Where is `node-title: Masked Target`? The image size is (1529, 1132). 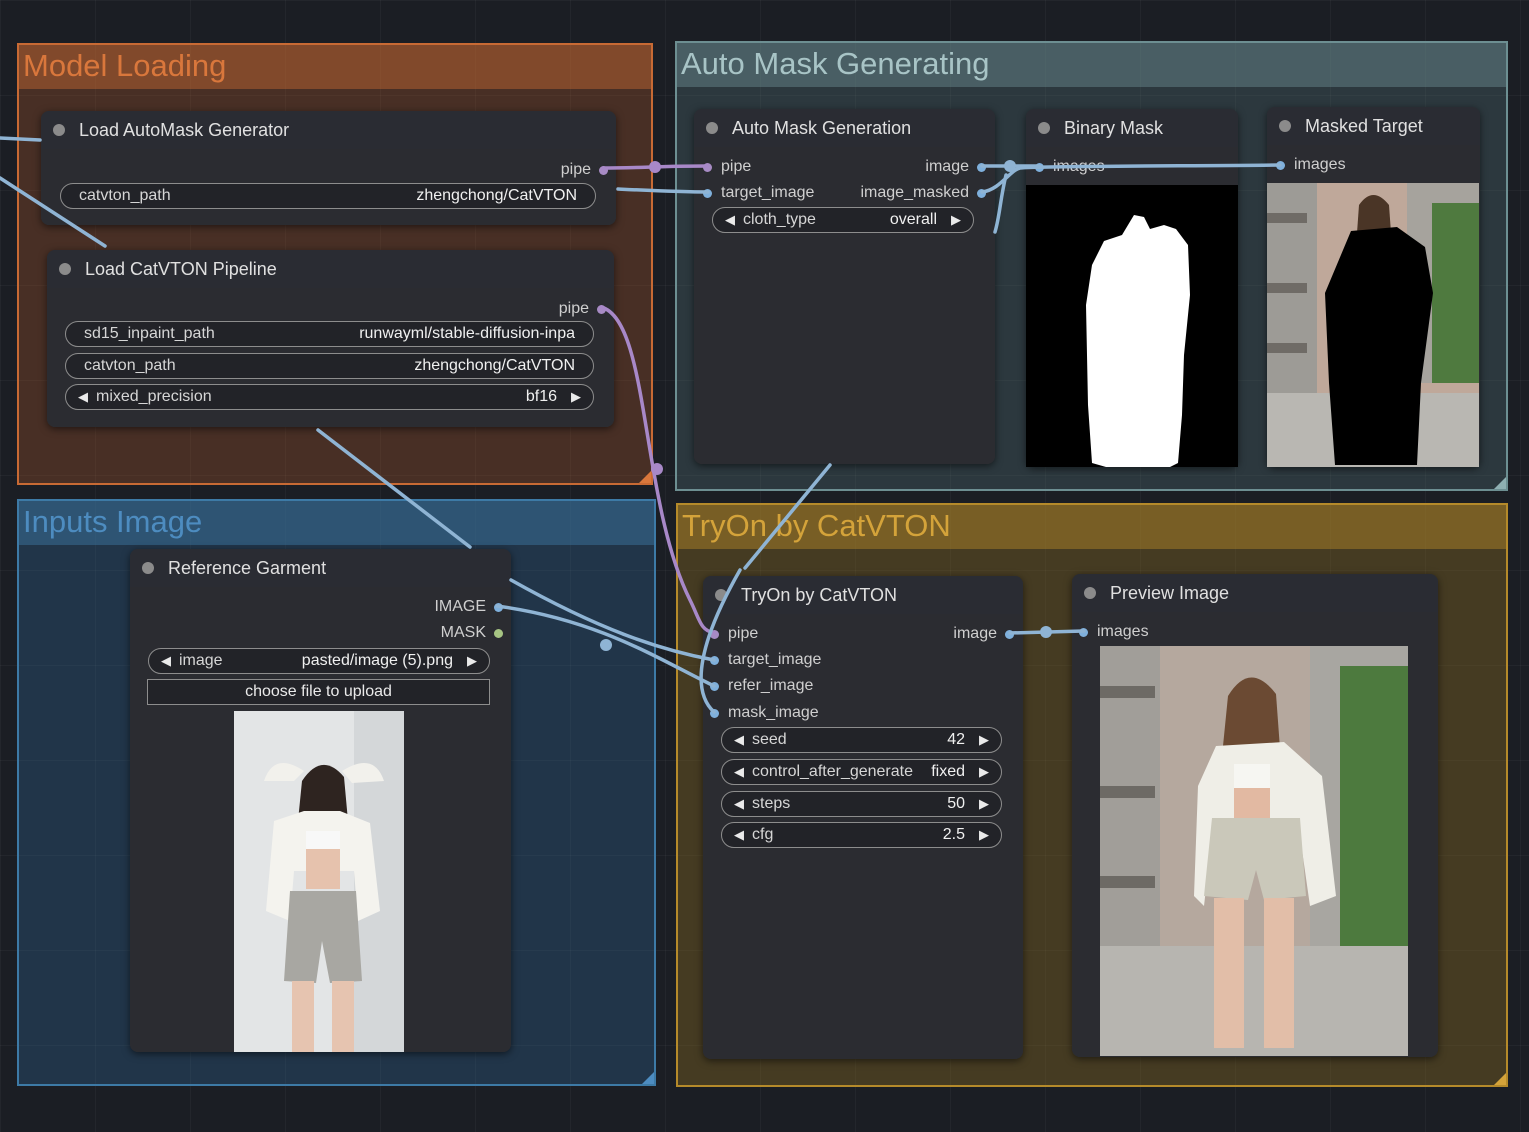 node-title: Masked Target is located at coordinates (1364, 125).